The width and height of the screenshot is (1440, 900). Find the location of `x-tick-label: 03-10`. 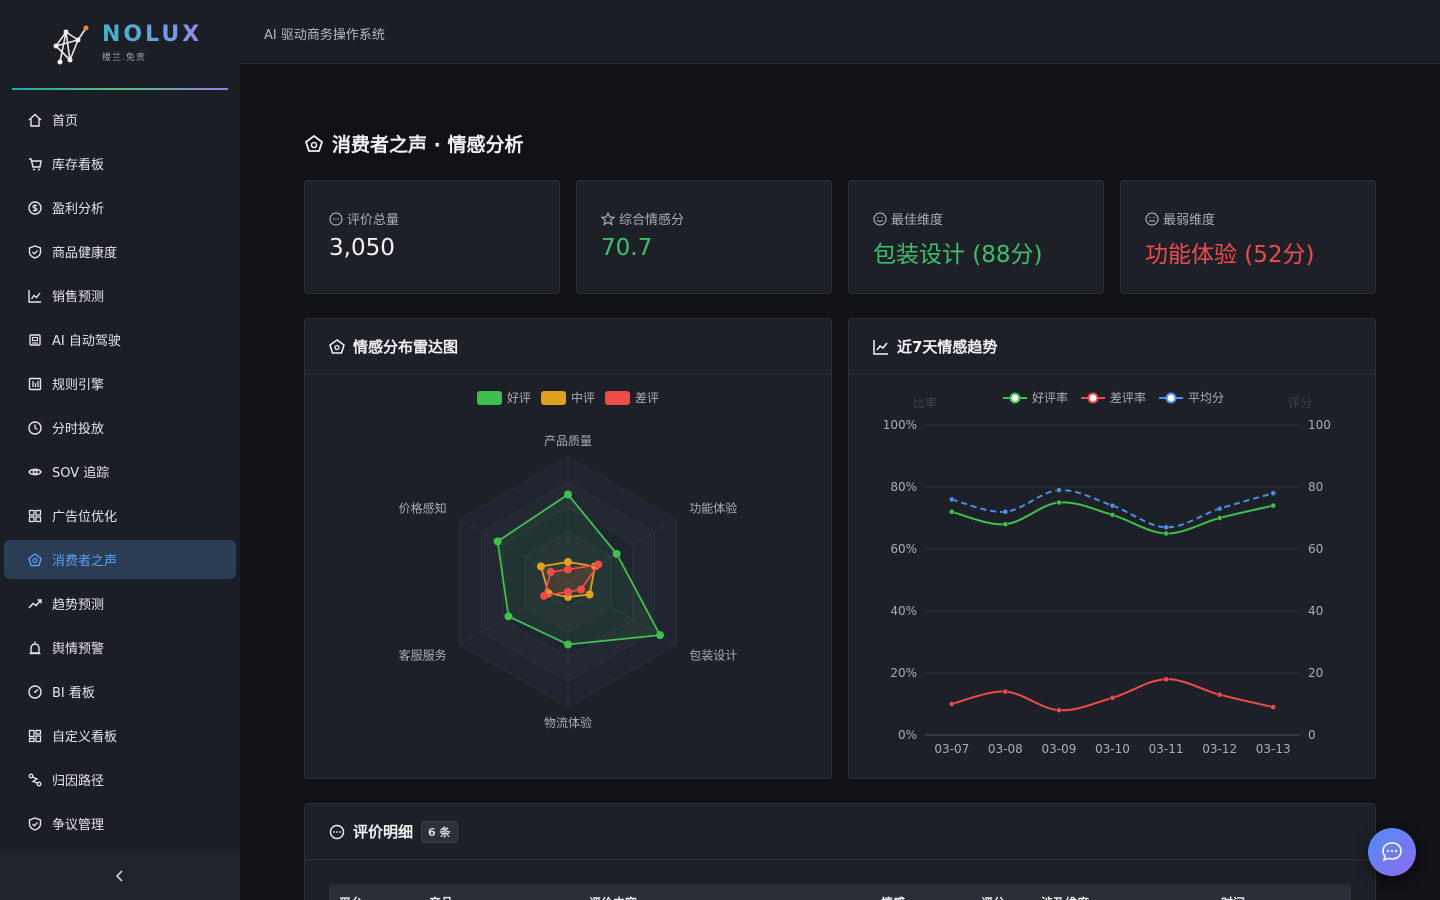

x-tick-label: 03-10 is located at coordinates (1112, 749).